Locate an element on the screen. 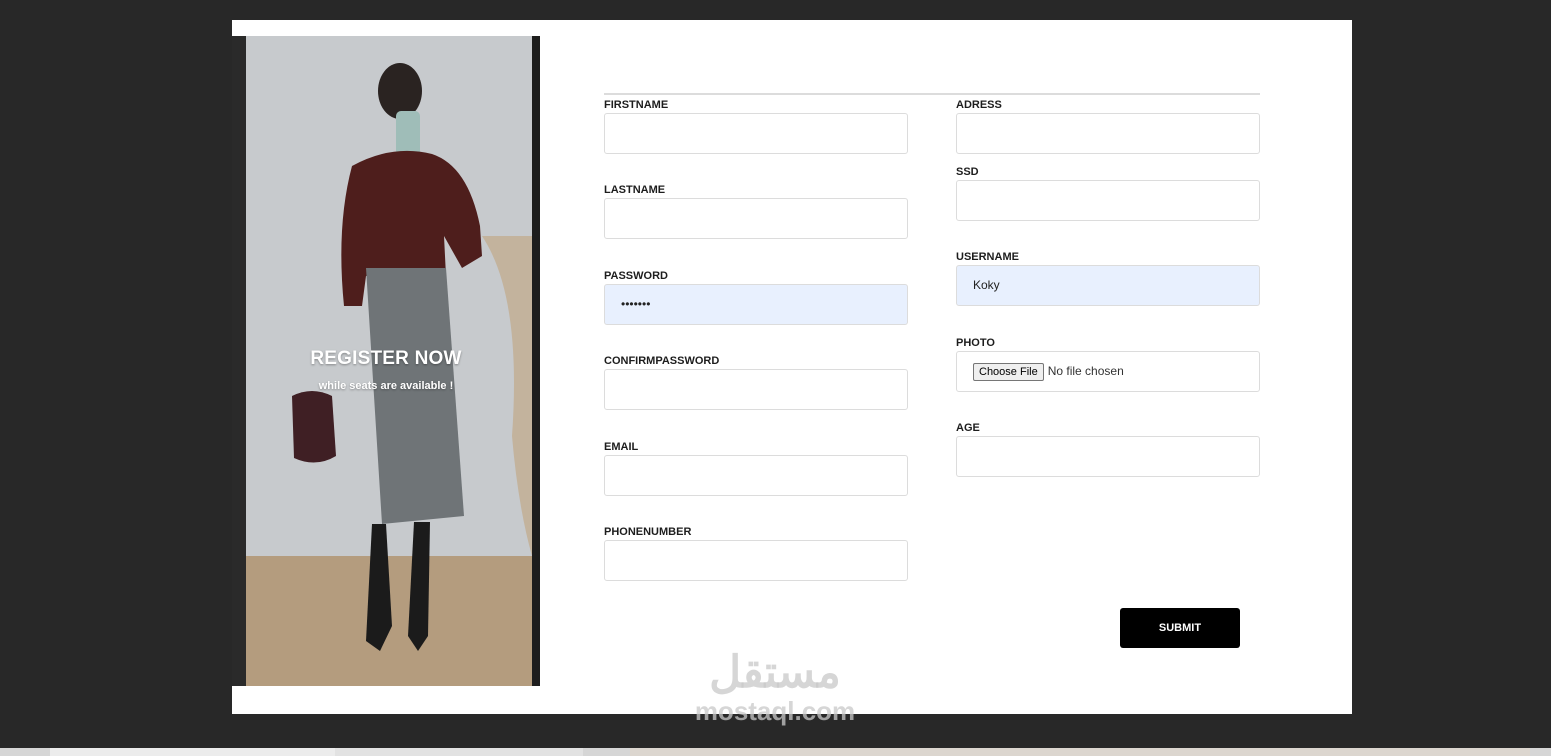  username-field: USERNAME Koky is located at coordinates (1108, 277).